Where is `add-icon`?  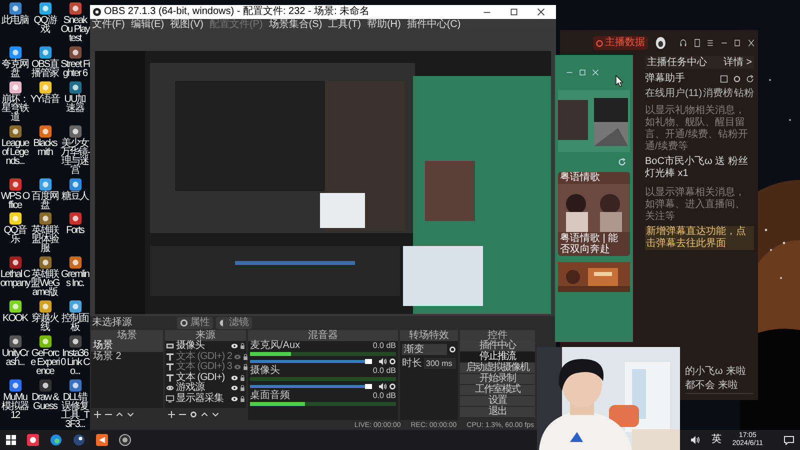 add-icon is located at coordinates (97, 414).